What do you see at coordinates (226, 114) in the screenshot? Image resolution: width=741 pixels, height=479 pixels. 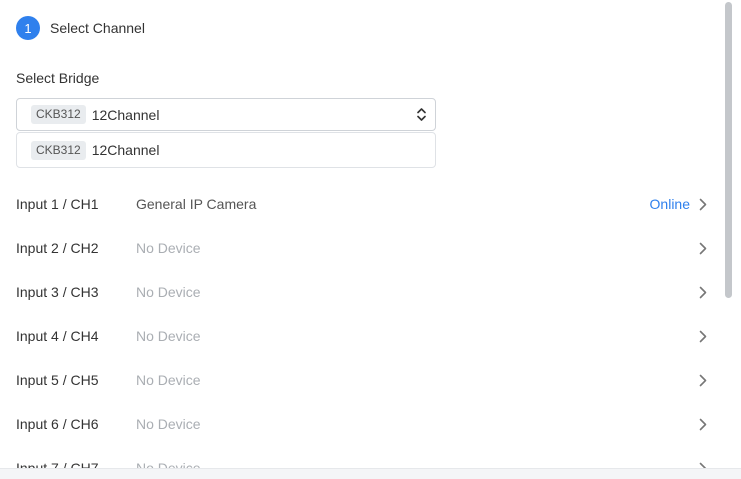 I see `bridge-select: CKB312 12Channel` at bounding box center [226, 114].